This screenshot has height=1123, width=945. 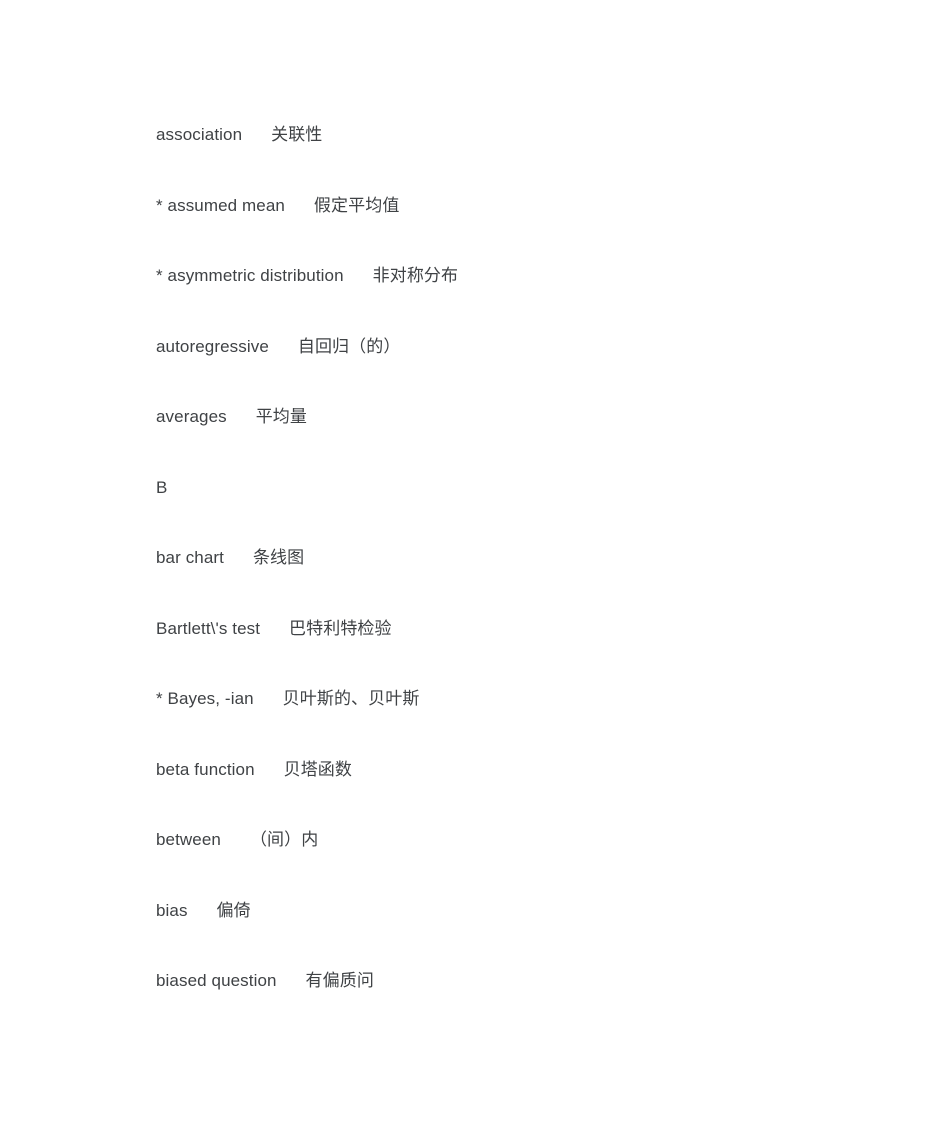 I want to click on glossary-entry: autoregressive 自回归（的）, so click(x=530, y=347).